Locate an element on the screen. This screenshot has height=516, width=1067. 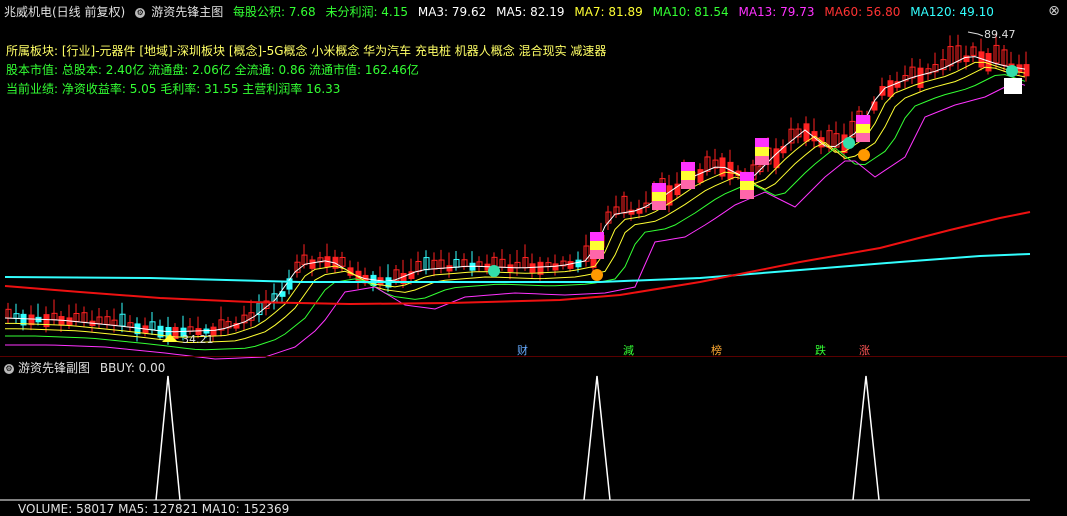
high-price-label: 89.47 is located at coordinates (1000, 34).